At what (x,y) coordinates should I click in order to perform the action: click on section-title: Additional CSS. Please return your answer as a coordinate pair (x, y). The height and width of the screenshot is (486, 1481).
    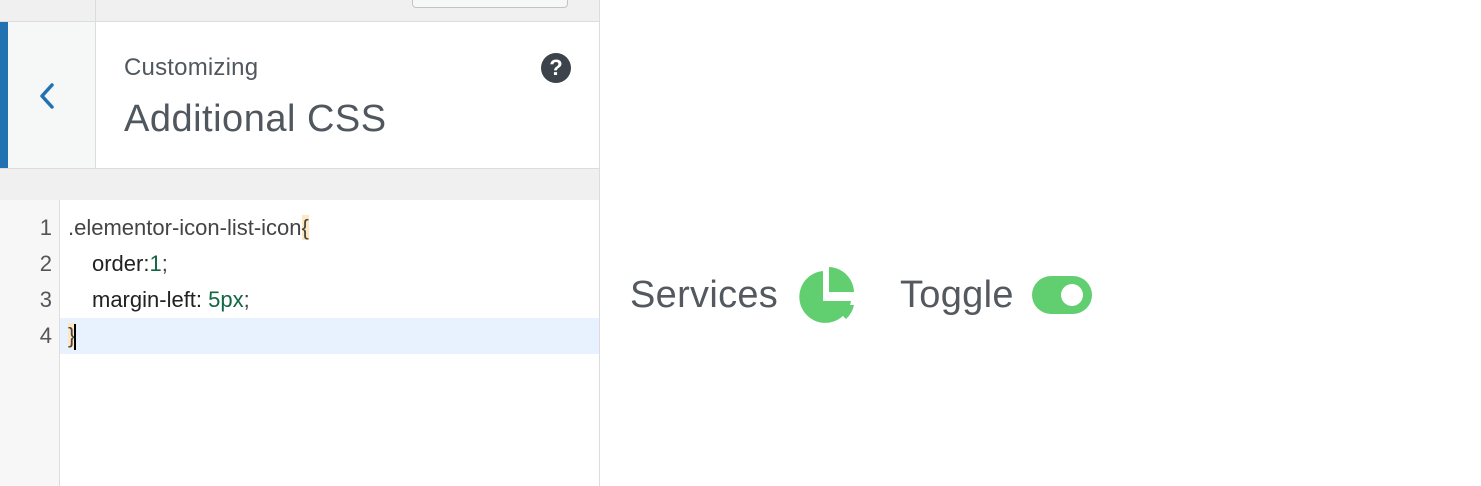
    Looking at the image, I should click on (255, 119).